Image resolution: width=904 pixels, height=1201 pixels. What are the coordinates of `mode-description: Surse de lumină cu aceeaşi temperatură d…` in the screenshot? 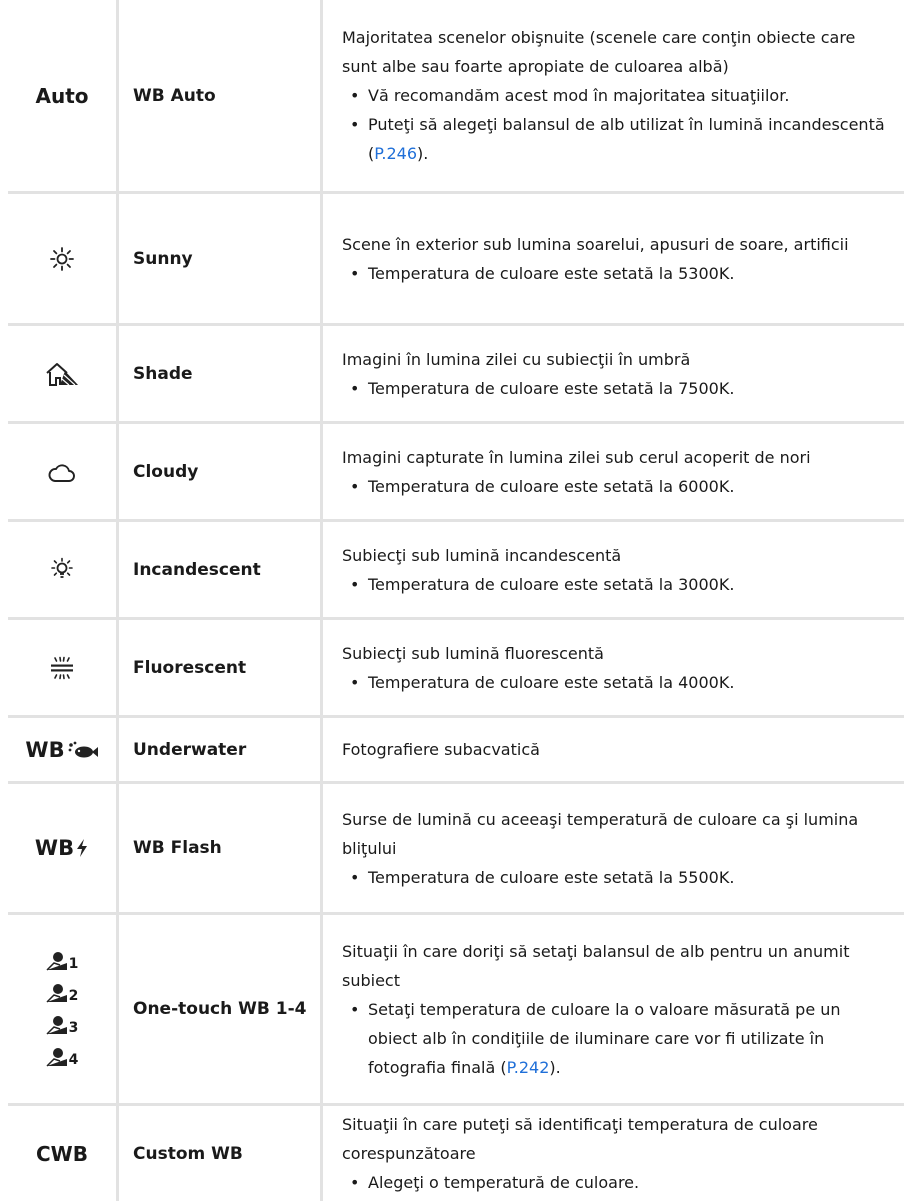 It's located at (618, 848).